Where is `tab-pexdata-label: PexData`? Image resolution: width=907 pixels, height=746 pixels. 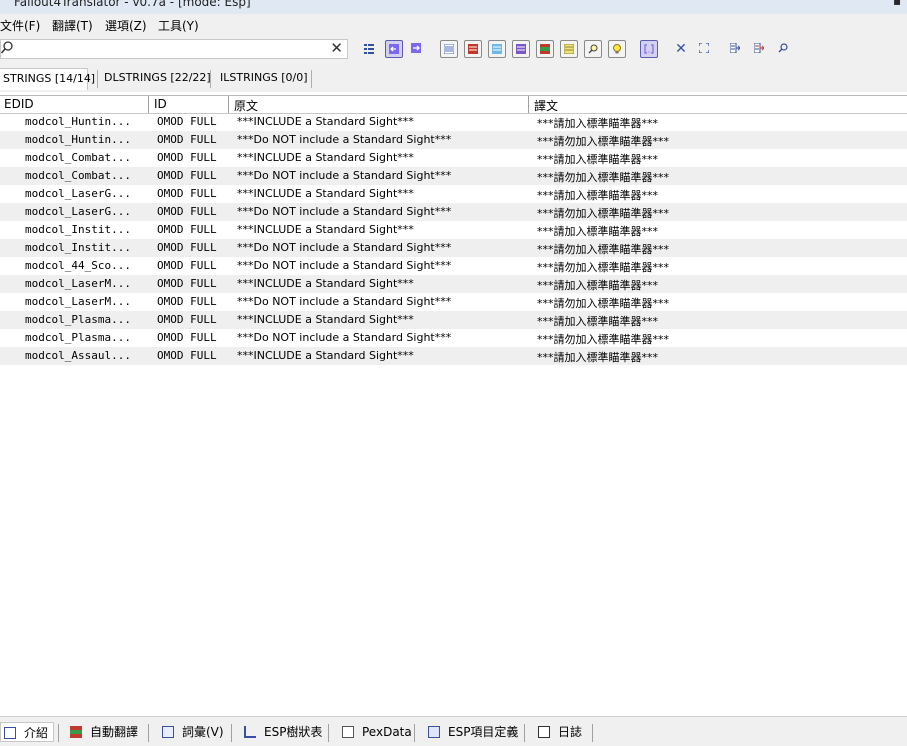
tab-pexdata-label: PexData is located at coordinates (387, 732).